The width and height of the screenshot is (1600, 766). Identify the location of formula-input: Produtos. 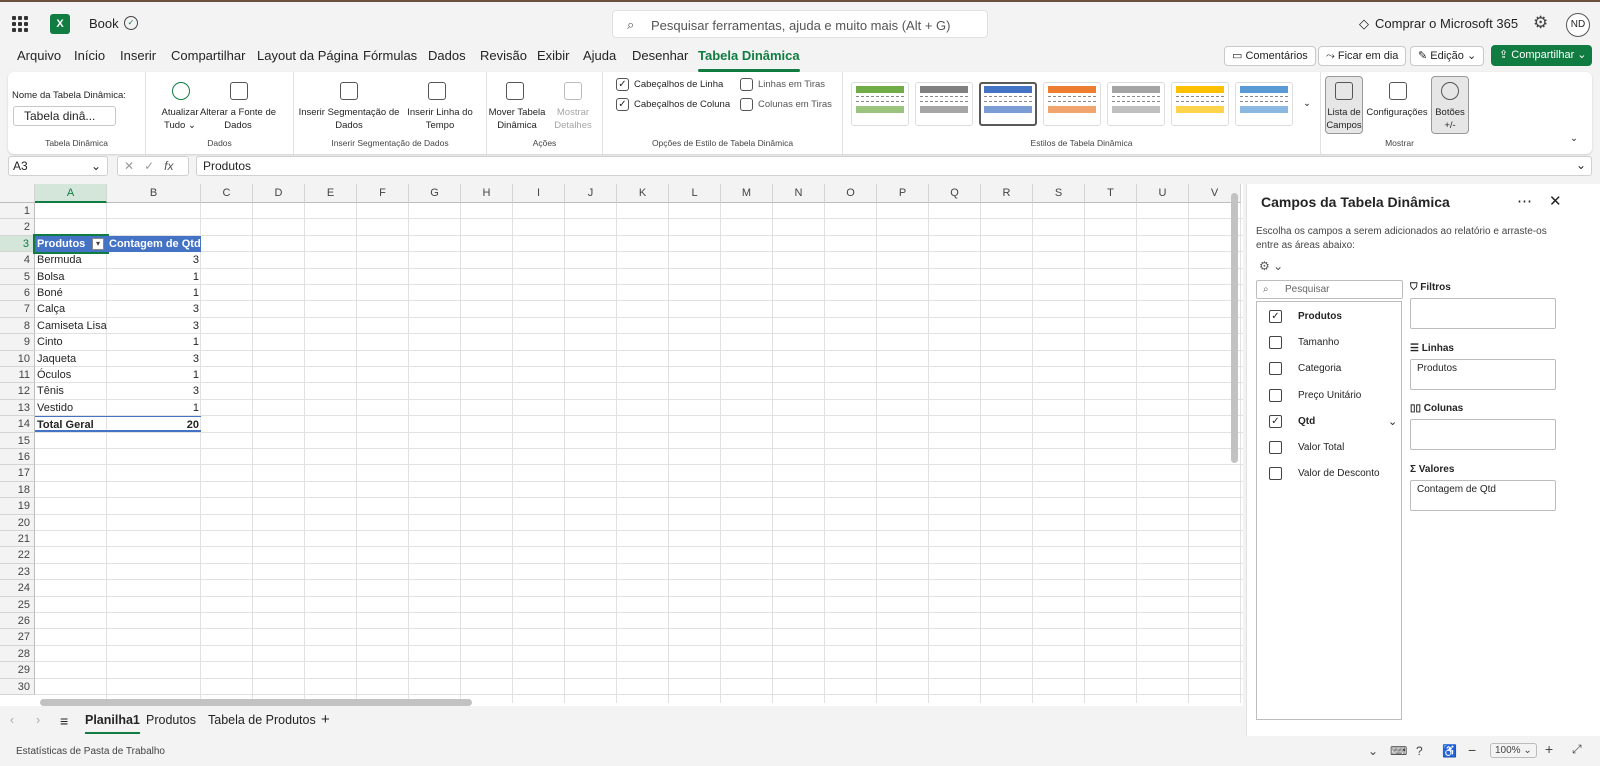
(894, 166).